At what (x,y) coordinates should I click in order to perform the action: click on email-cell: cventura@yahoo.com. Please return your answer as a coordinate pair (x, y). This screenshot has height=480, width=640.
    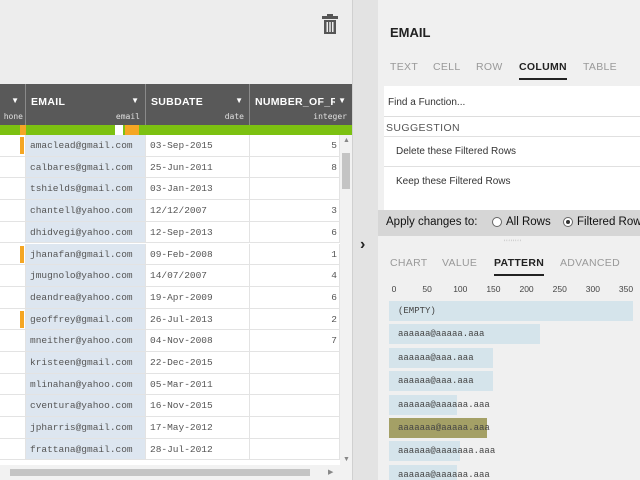
    Looking at the image, I should click on (86, 406).